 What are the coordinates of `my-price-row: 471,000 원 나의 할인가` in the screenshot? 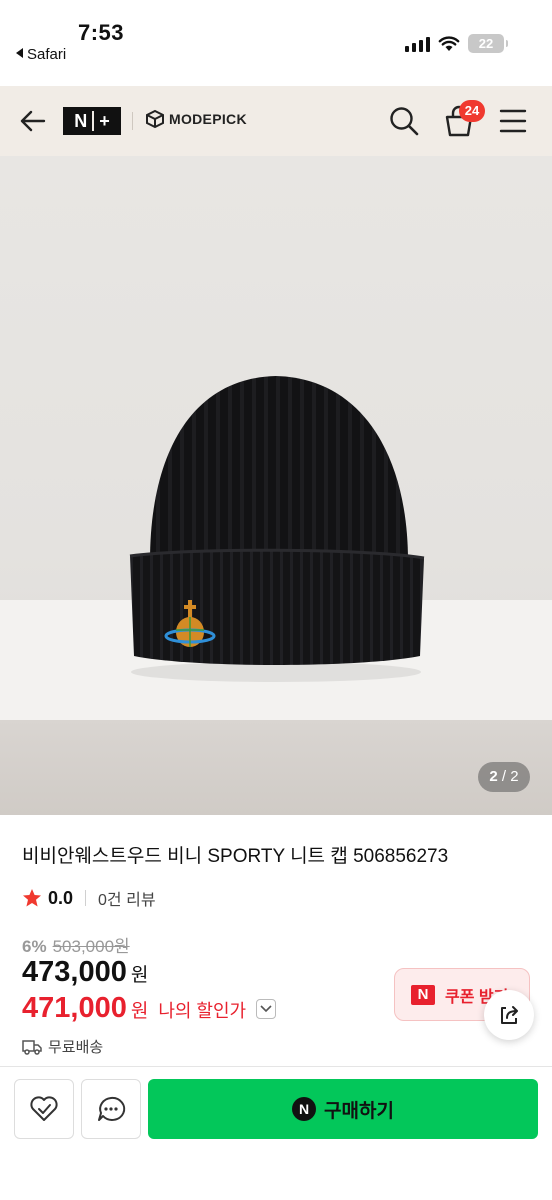 It's located at (149, 1008).